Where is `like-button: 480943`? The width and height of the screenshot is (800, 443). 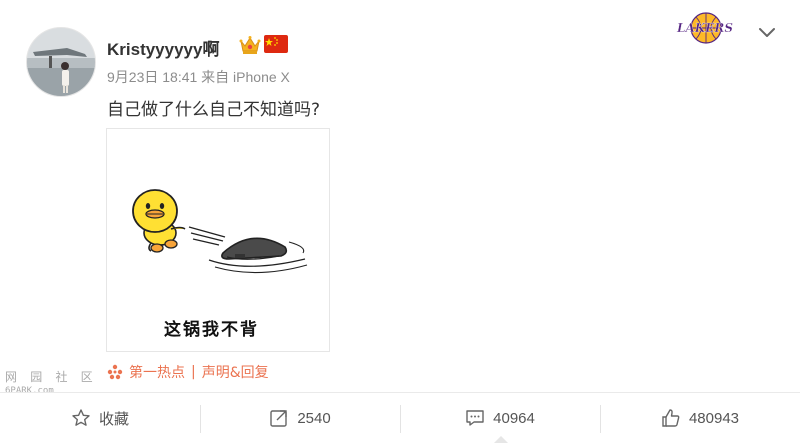
like-button: 480943 is located at coordinates (700, 418).